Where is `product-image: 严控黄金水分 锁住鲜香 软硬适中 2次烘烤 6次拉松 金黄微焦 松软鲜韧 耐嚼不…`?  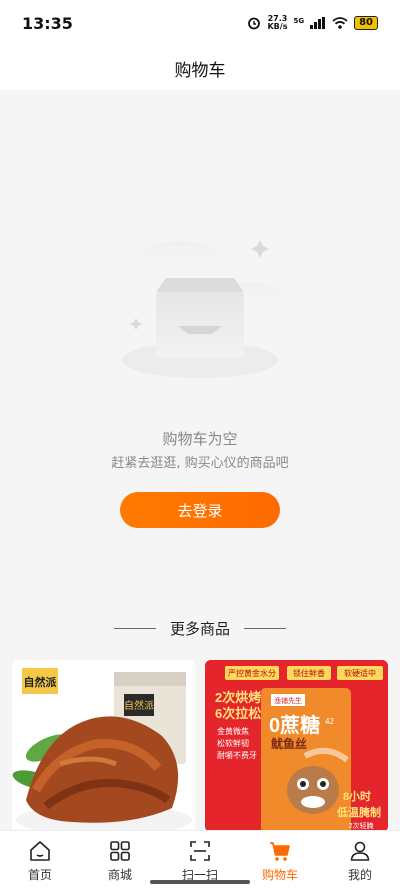 product-image: 严控黄金水分 锁住鲜香 软硬适中 2次烘烤 6次拉松 金黄微焦 松软鲜韧 耐嚼不… is located at coordinates (296, 746).